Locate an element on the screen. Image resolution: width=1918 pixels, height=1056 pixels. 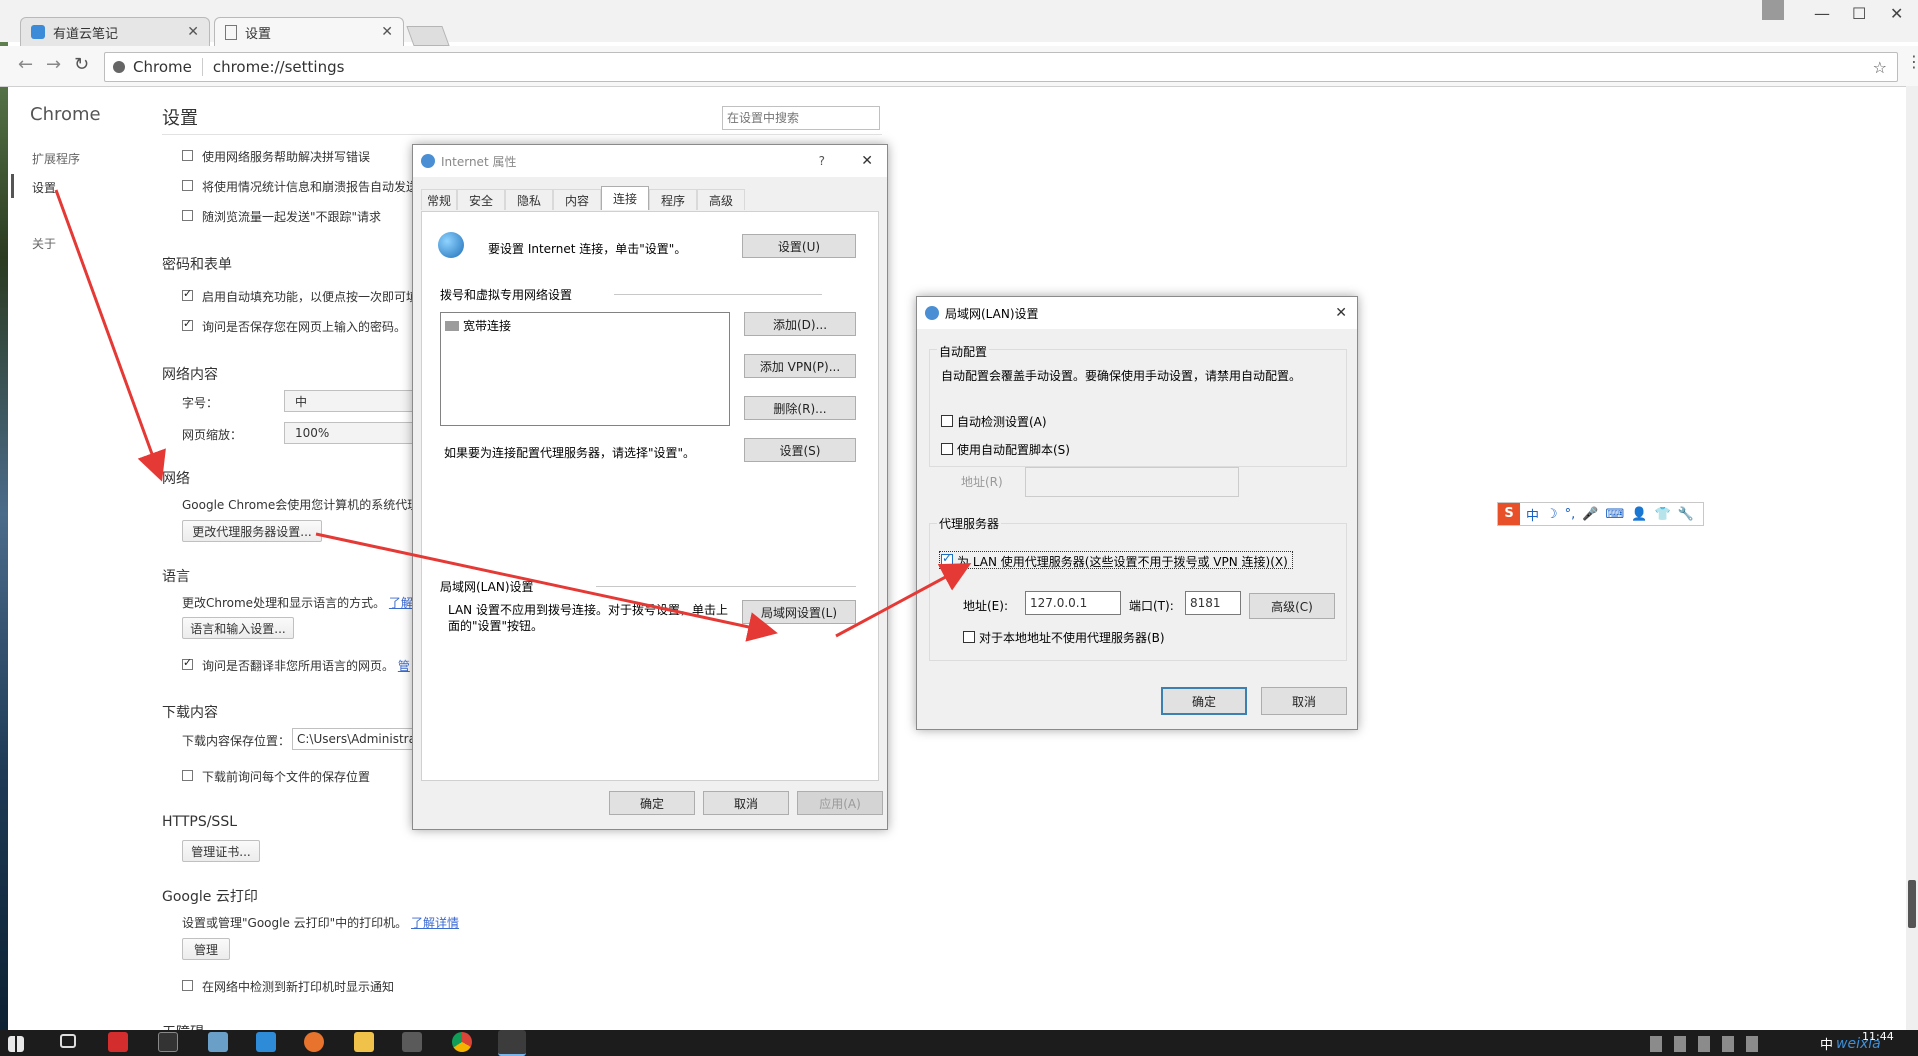
terminal-taskbar-icon is located at coordinates (168, 1042).